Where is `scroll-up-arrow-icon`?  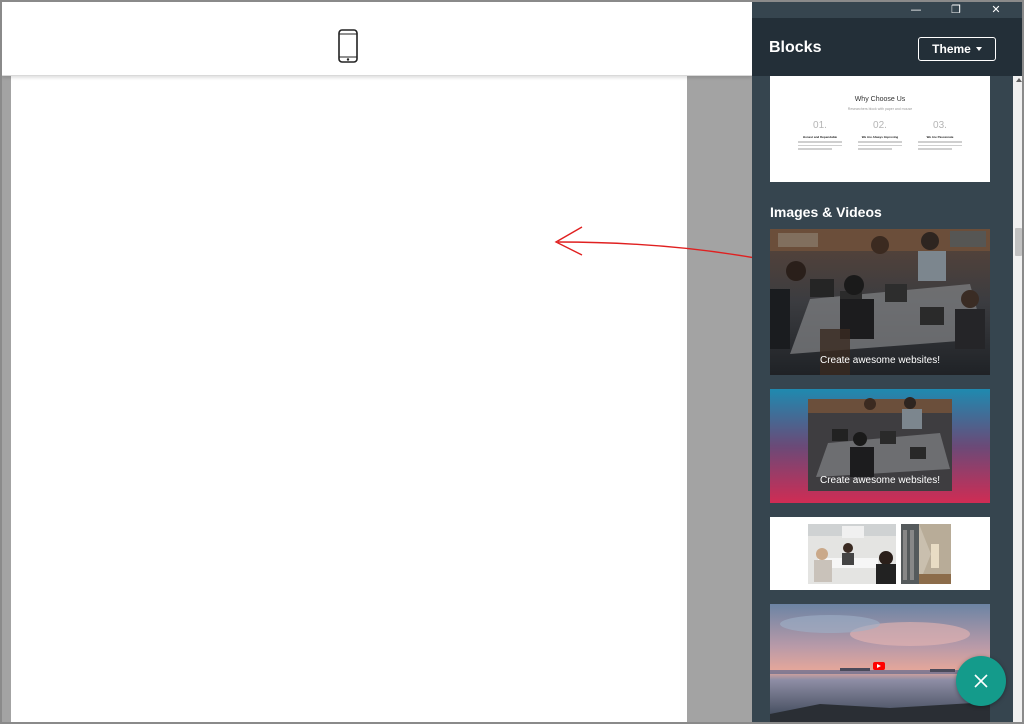 scroll-up-arrow-icon is located at coordinates (1019, 80).